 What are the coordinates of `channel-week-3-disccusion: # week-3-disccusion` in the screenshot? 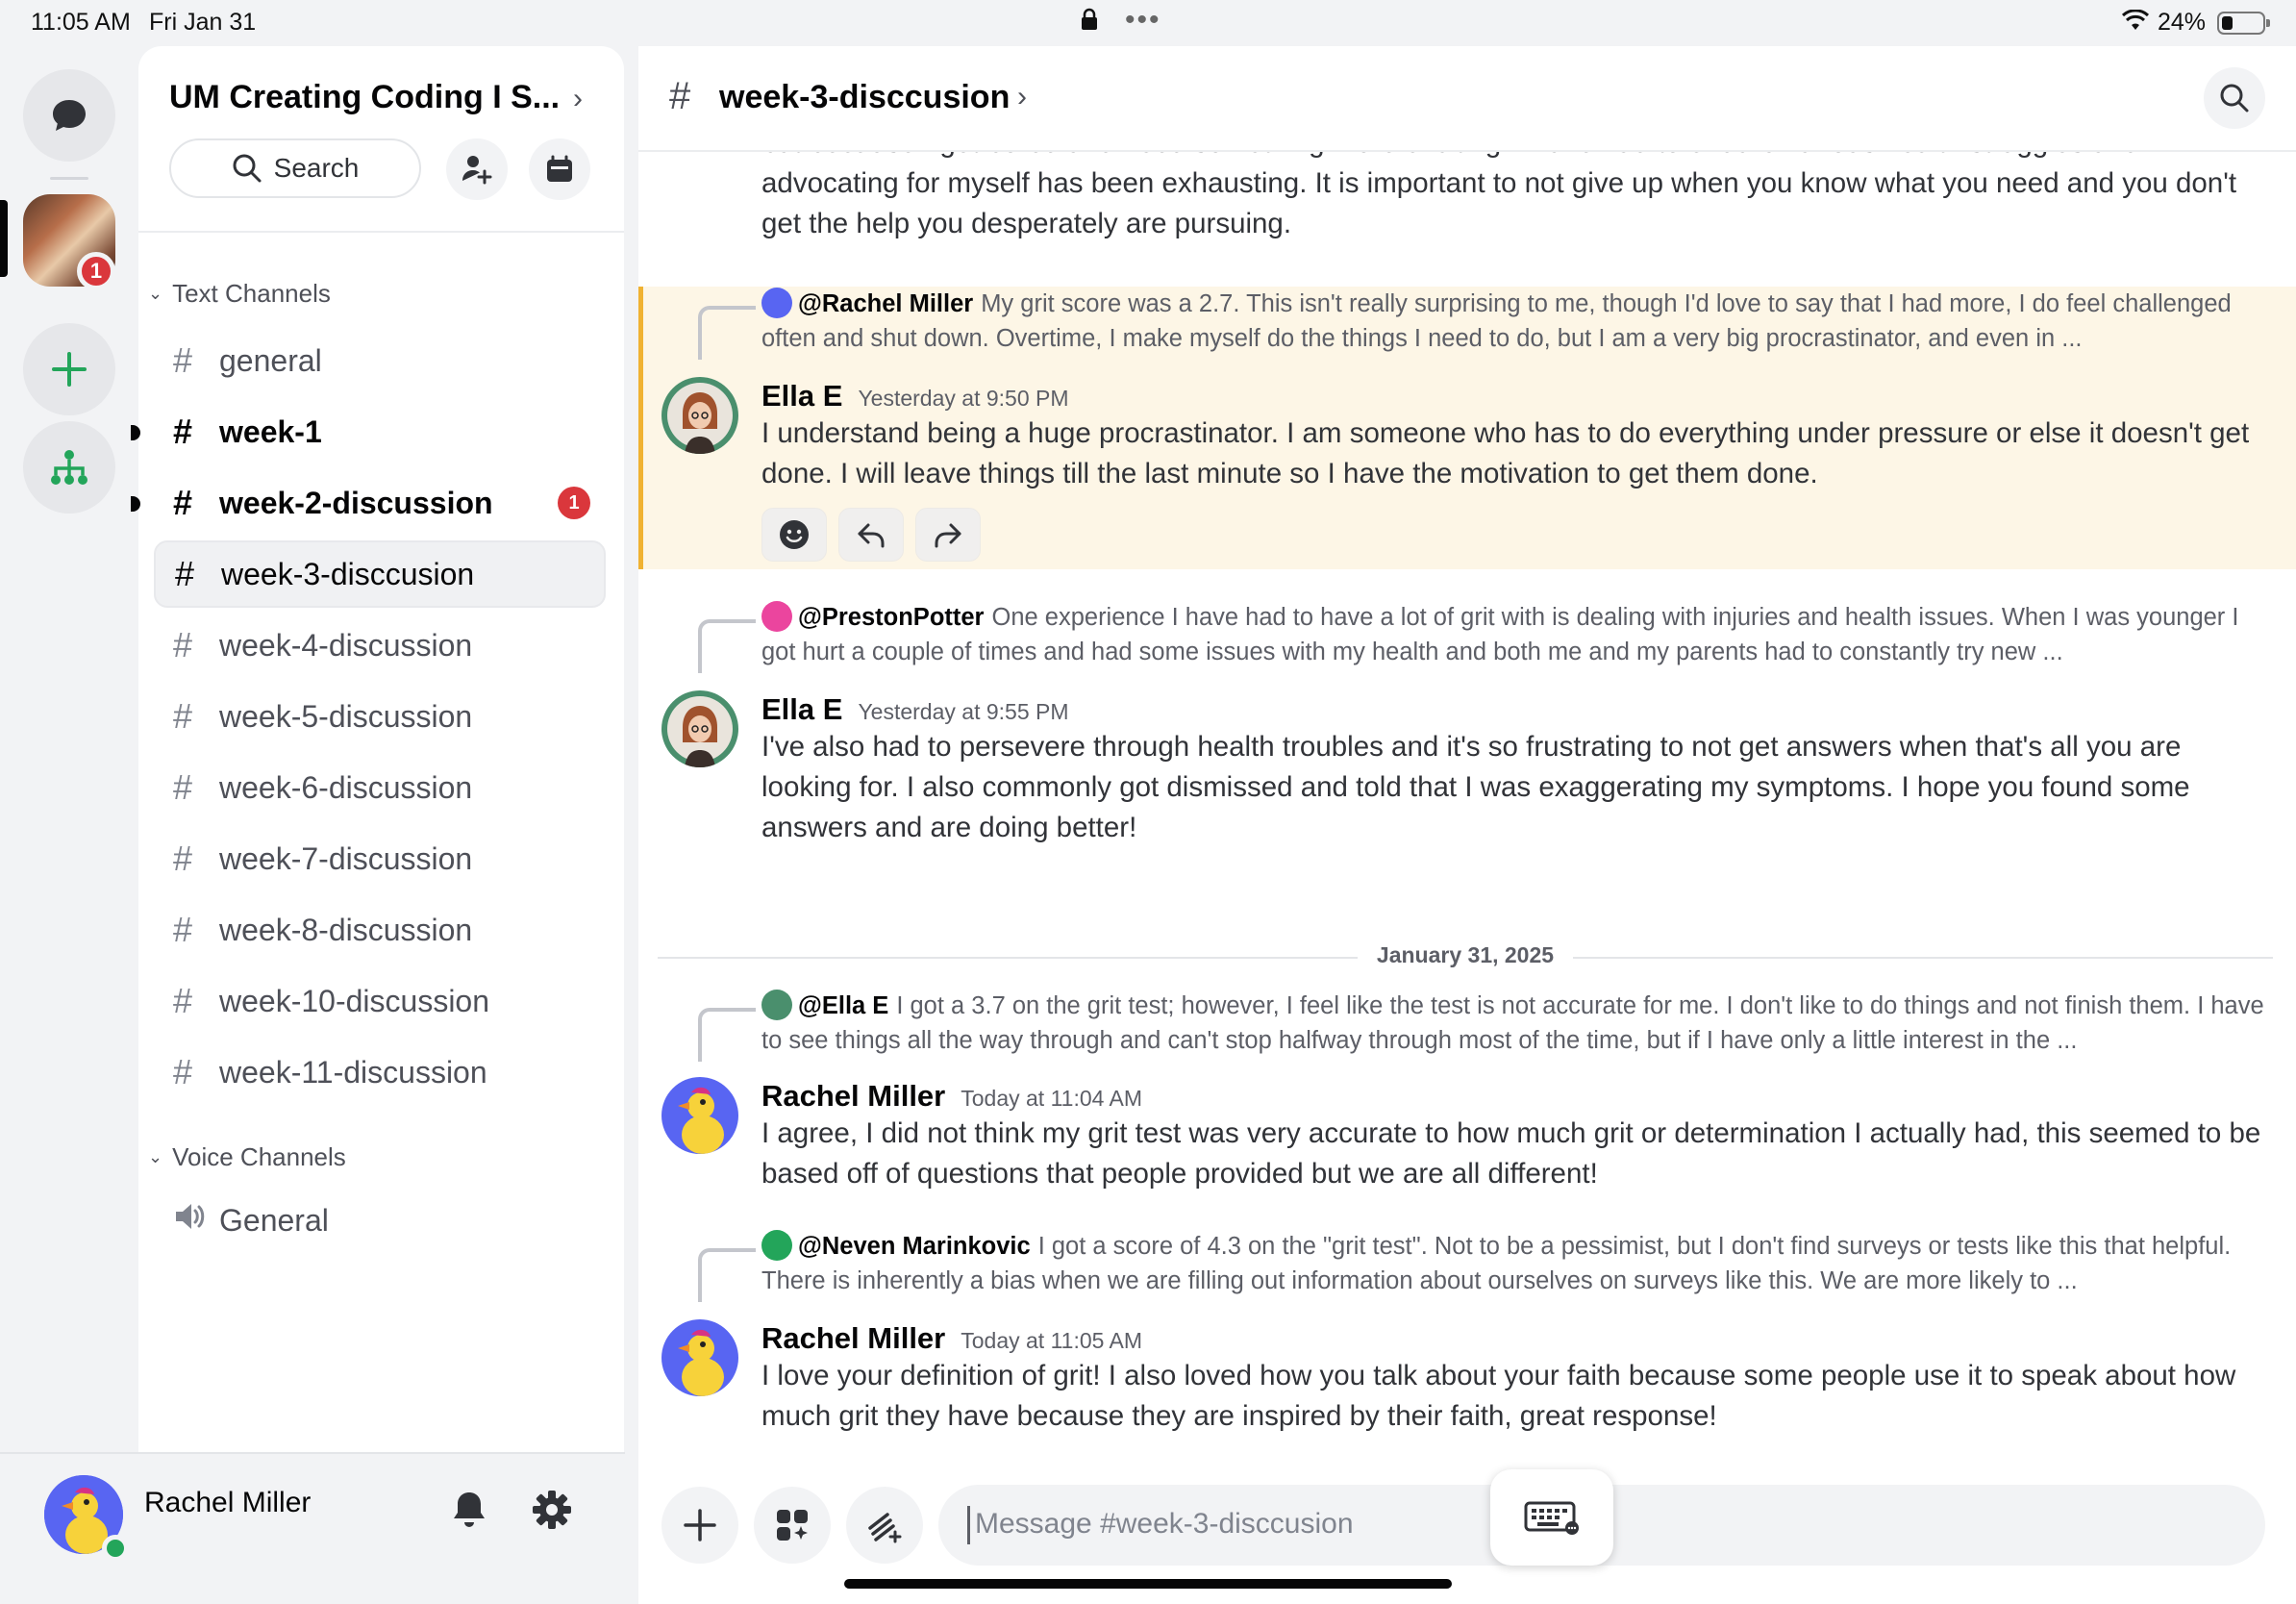 It's located at (380, 574).